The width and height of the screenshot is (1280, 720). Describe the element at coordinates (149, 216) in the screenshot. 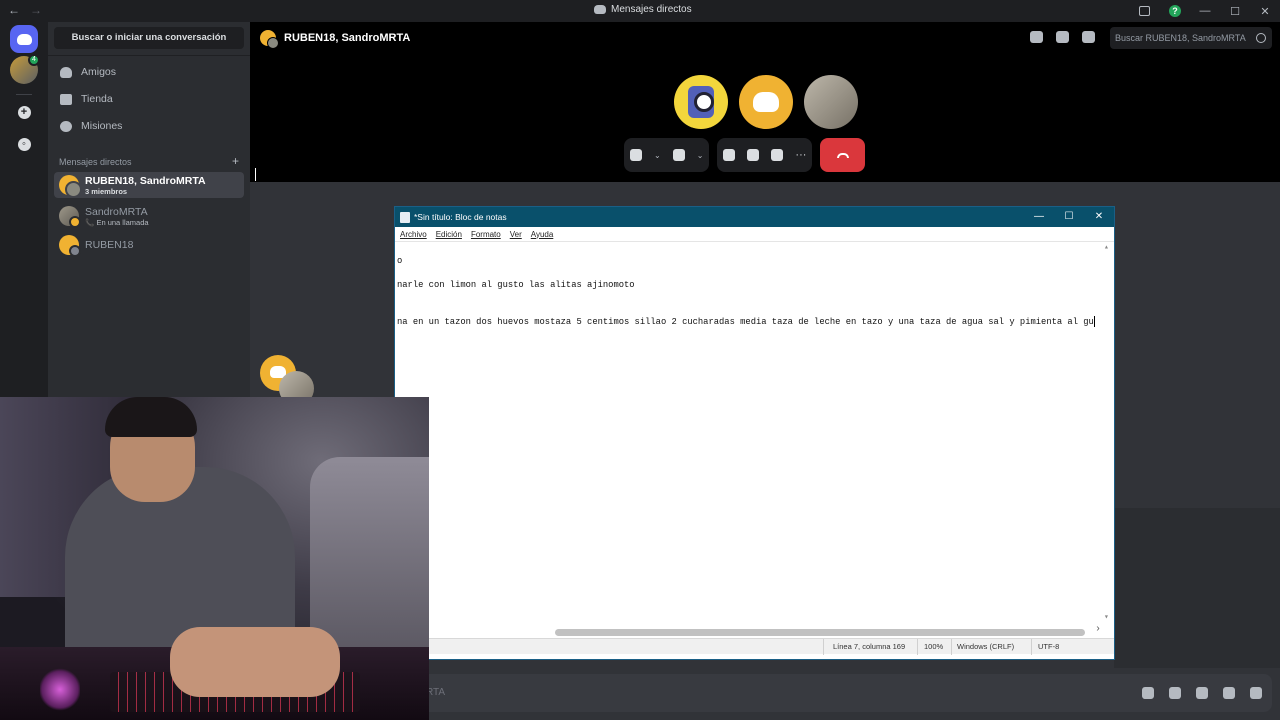

I see `dm-item-sandro: SandroMRTA 📞 En una llamada` at that location.